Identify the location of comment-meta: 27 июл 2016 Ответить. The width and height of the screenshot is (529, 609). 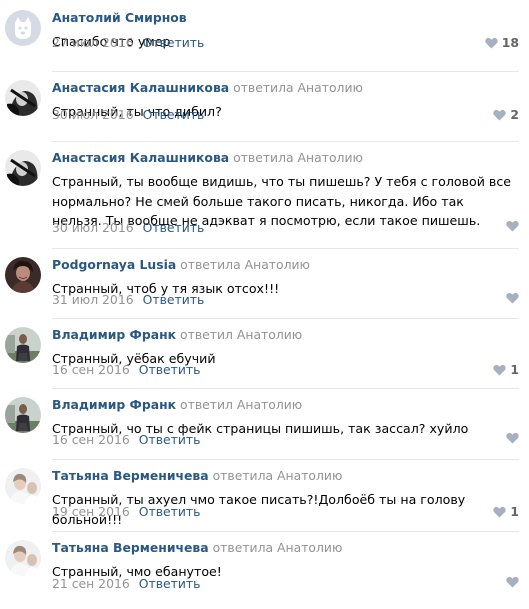
(128, 43).